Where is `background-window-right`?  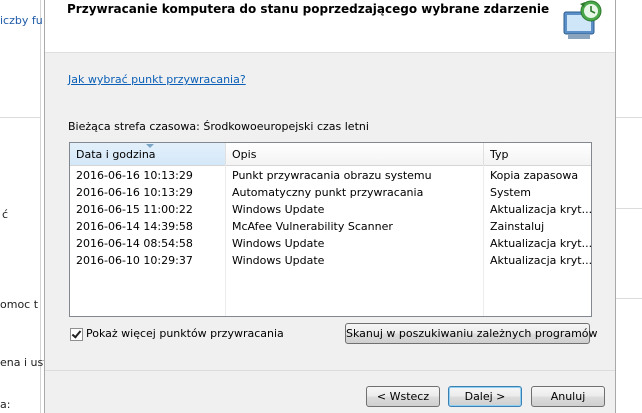 background-window-right is located at coordinates (628, 206).